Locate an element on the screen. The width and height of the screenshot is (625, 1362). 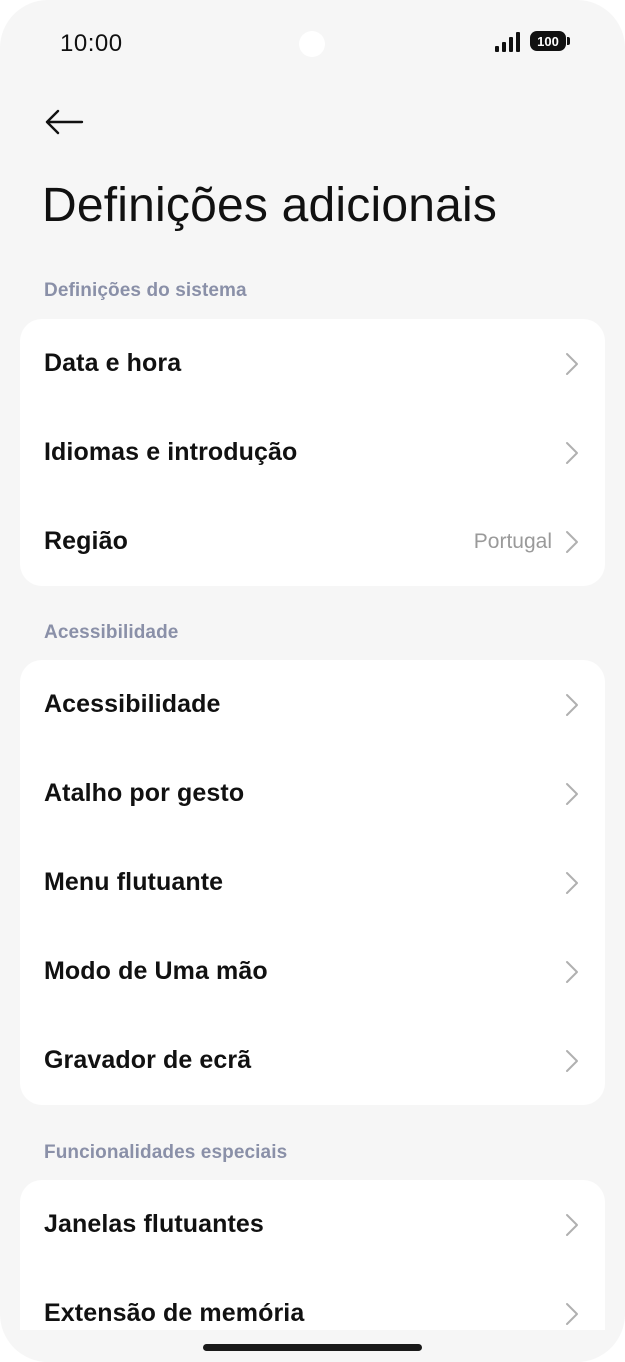
row-languages-input: Idiomas e introdução is located at coordinates (312, 452).